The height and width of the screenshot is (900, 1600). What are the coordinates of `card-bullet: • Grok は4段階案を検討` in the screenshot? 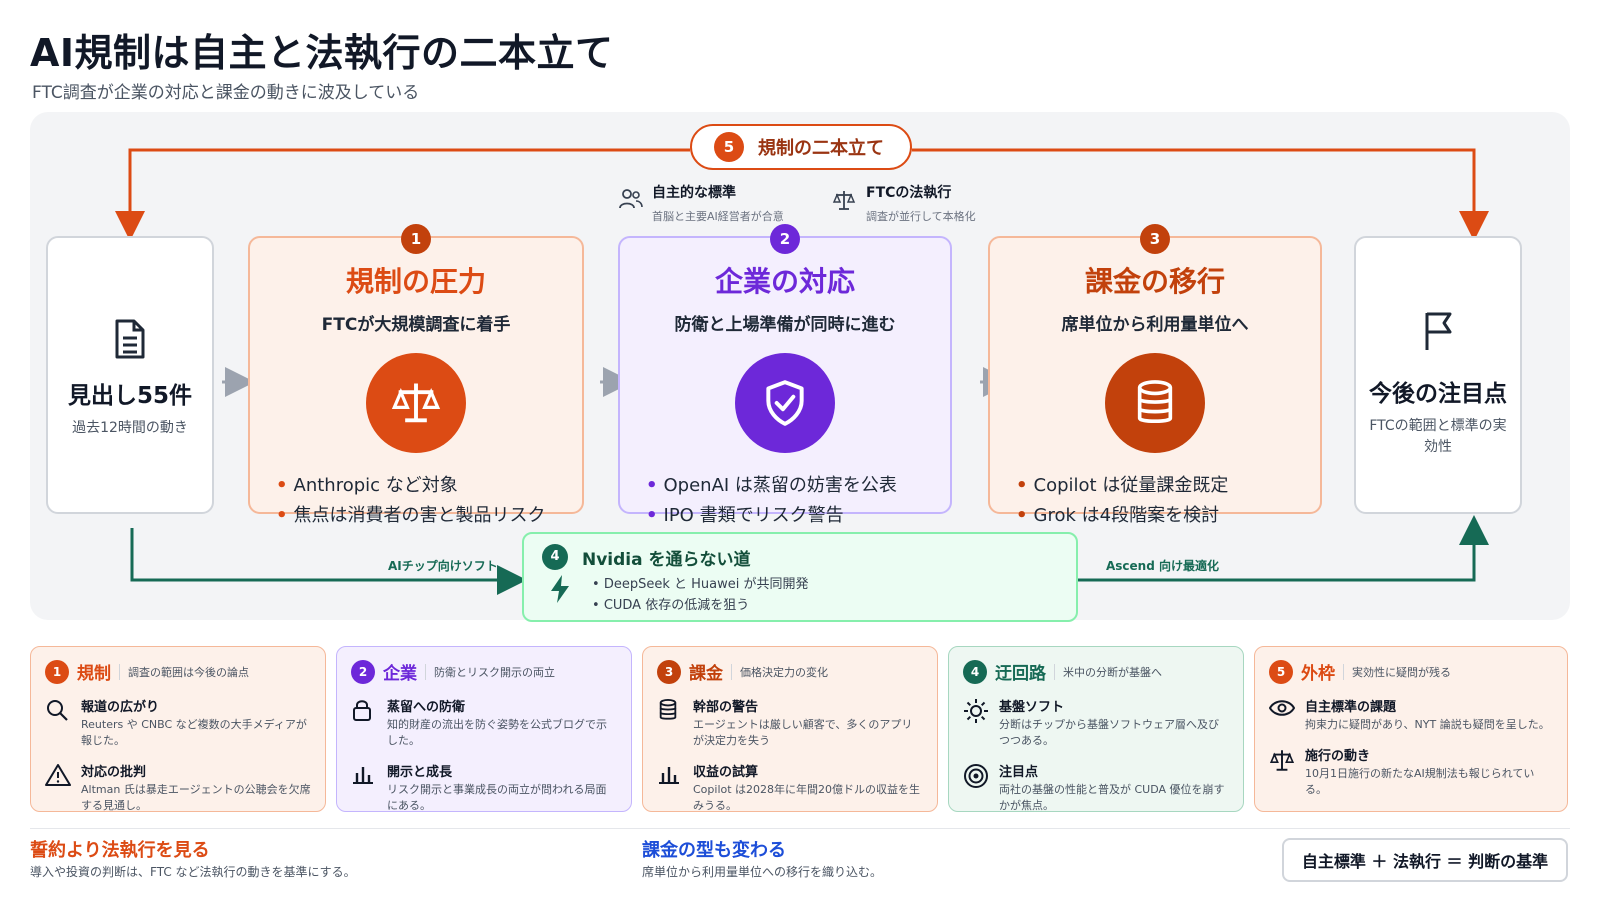 It's located at (1118, 515).